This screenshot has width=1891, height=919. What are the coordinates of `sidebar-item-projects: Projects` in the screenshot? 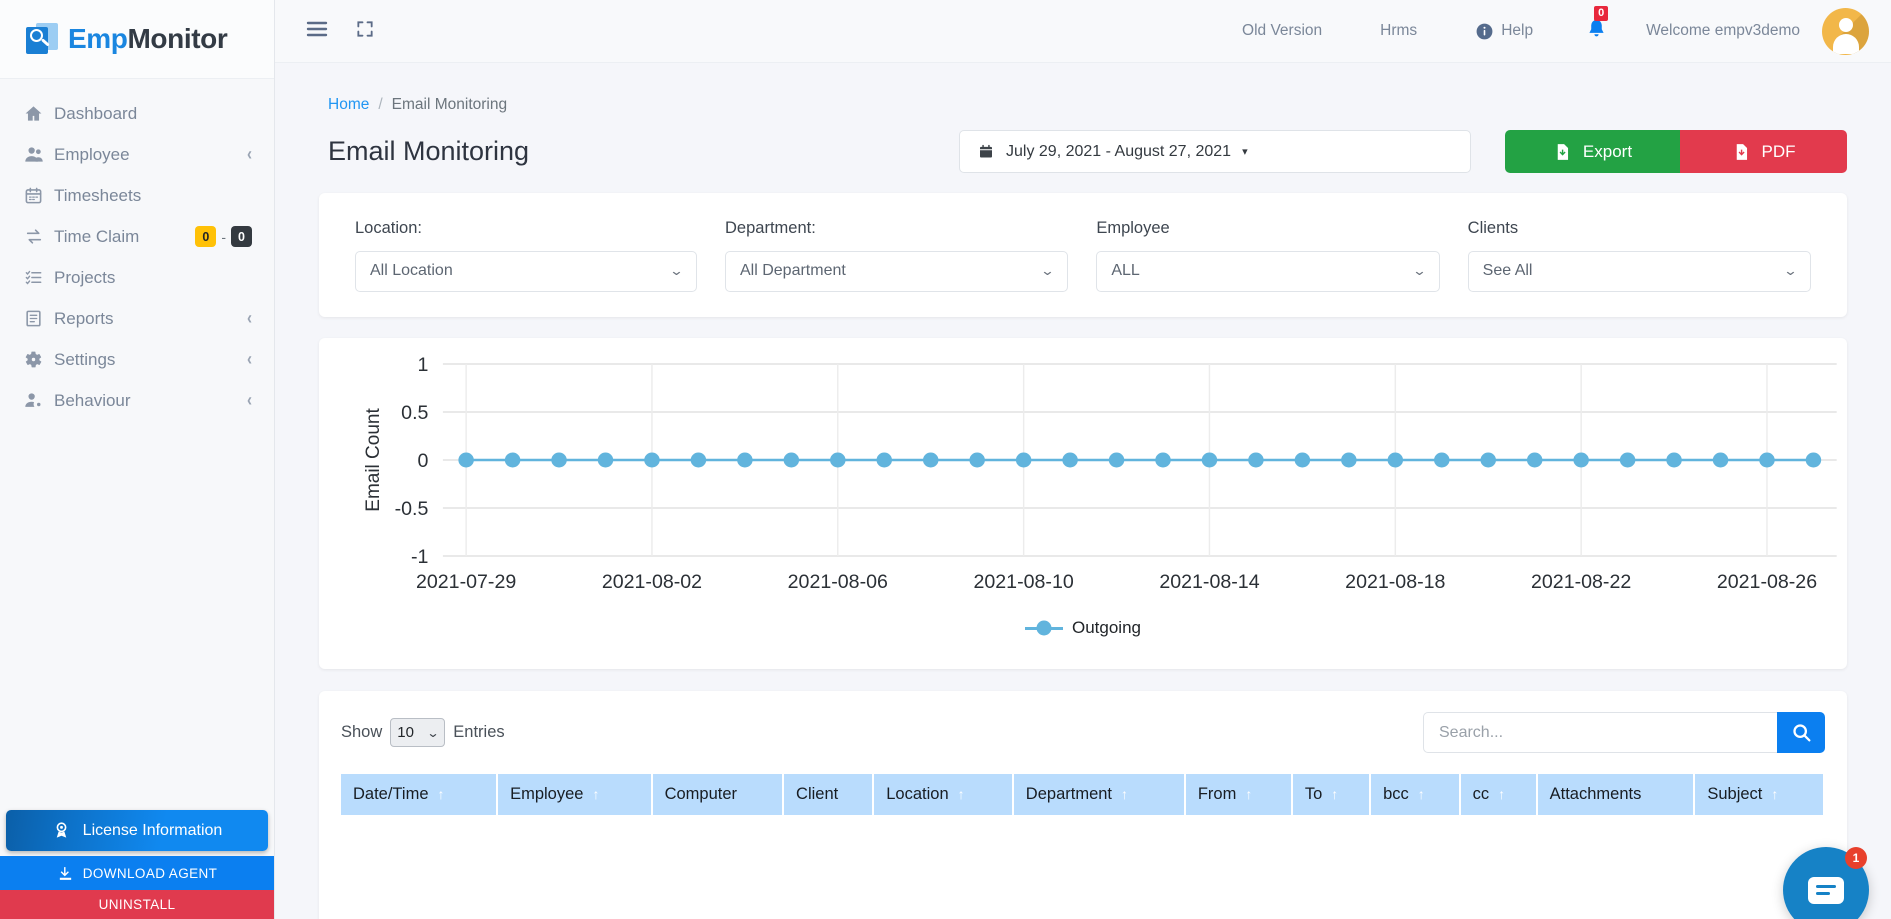 It's located at (137, 277).